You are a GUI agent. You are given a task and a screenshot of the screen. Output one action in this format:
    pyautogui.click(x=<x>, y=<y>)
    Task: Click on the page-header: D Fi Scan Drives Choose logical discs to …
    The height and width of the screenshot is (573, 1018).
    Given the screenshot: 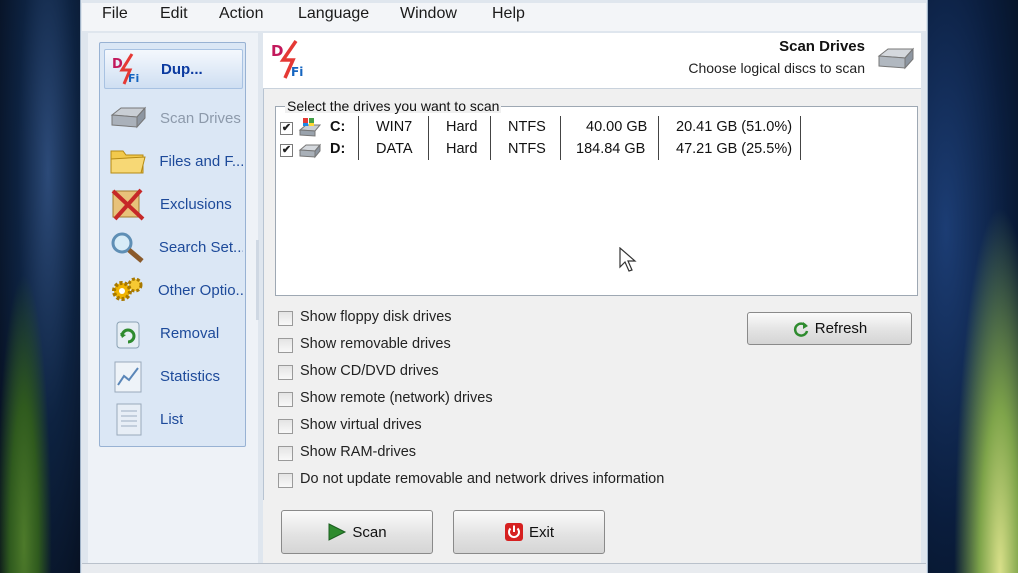 What is the action you would take?
    pyautogui.click(x=592, y=61)
    